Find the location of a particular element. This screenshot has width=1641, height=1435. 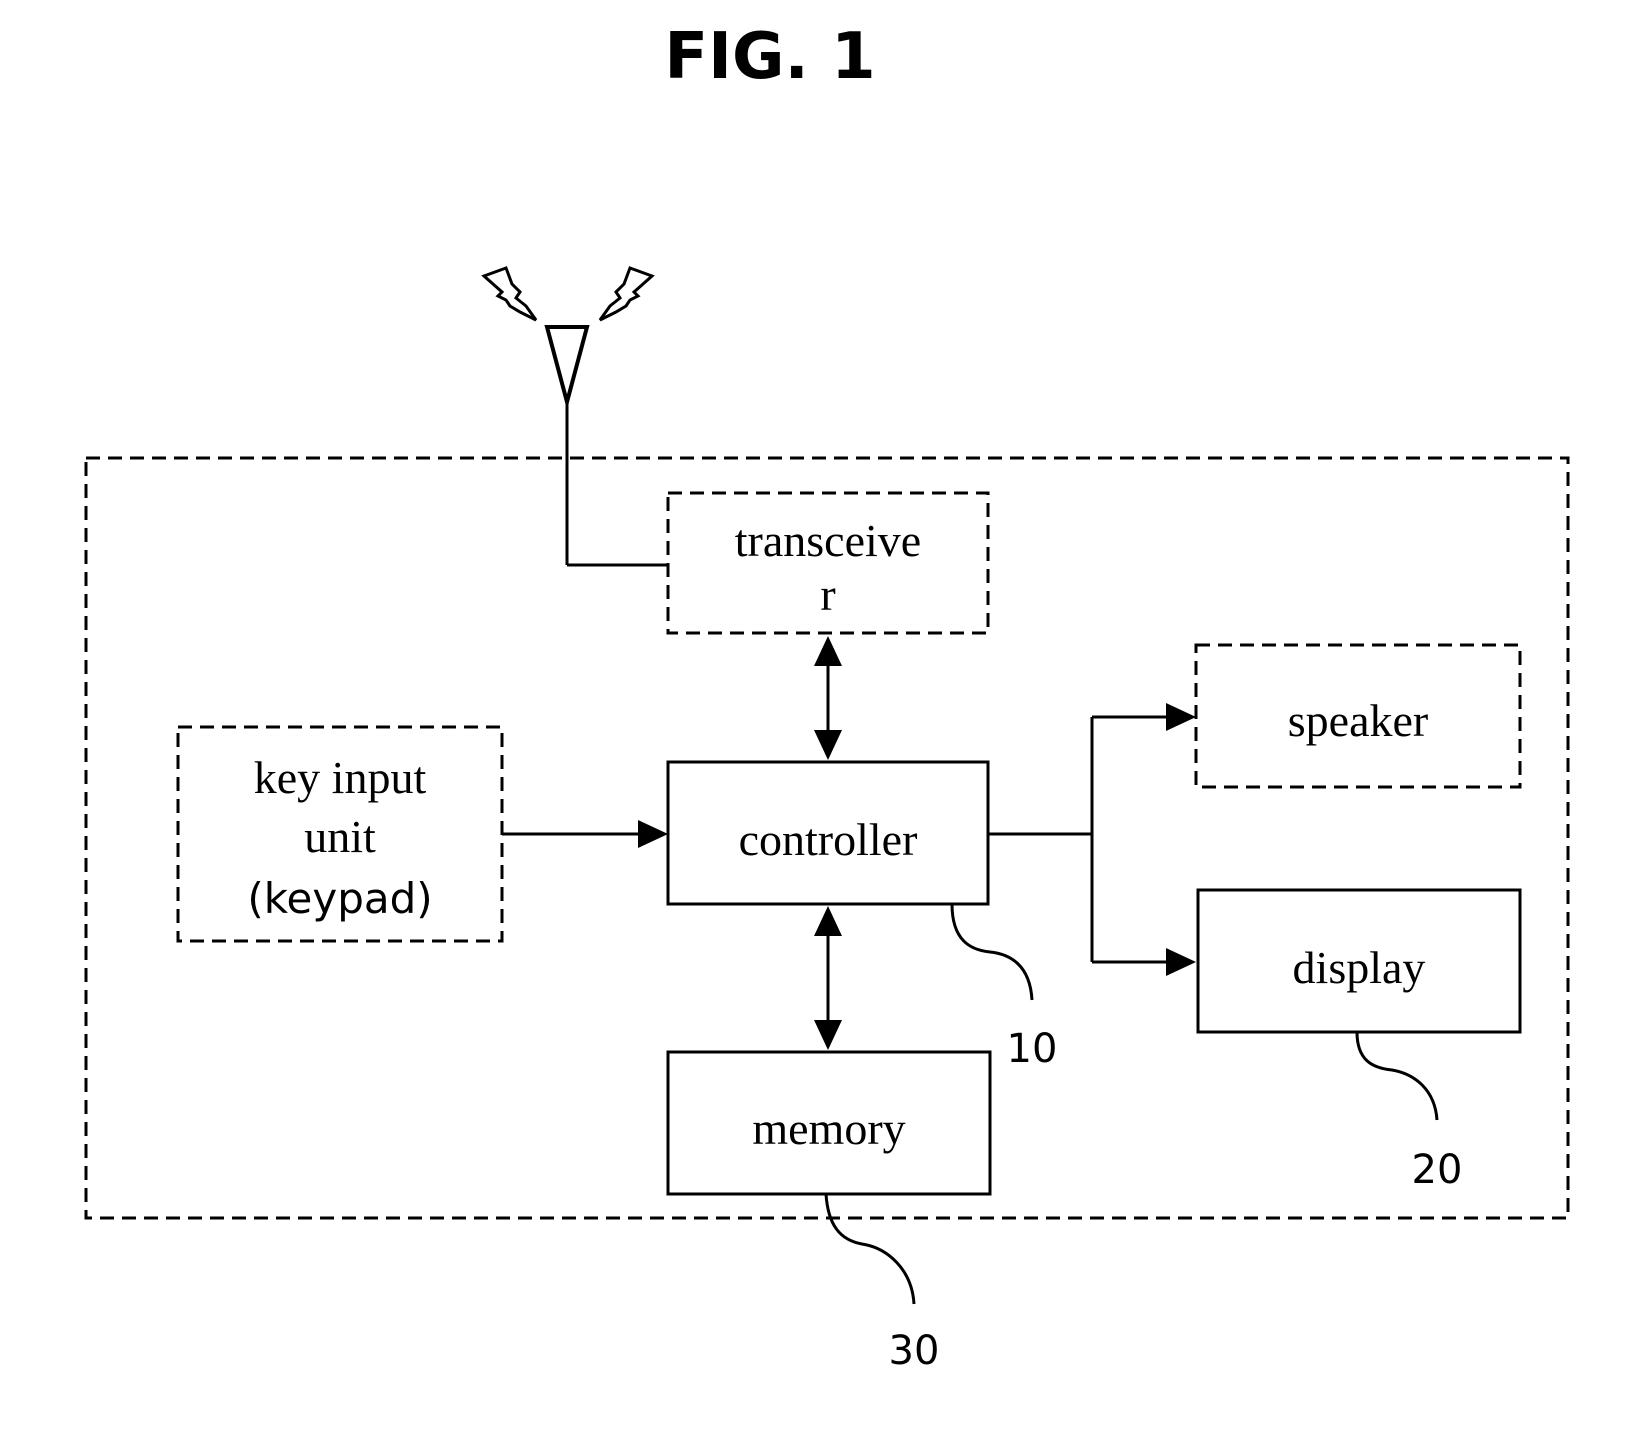

memory-block: memory 30 is located at coordinates (829, 1212).